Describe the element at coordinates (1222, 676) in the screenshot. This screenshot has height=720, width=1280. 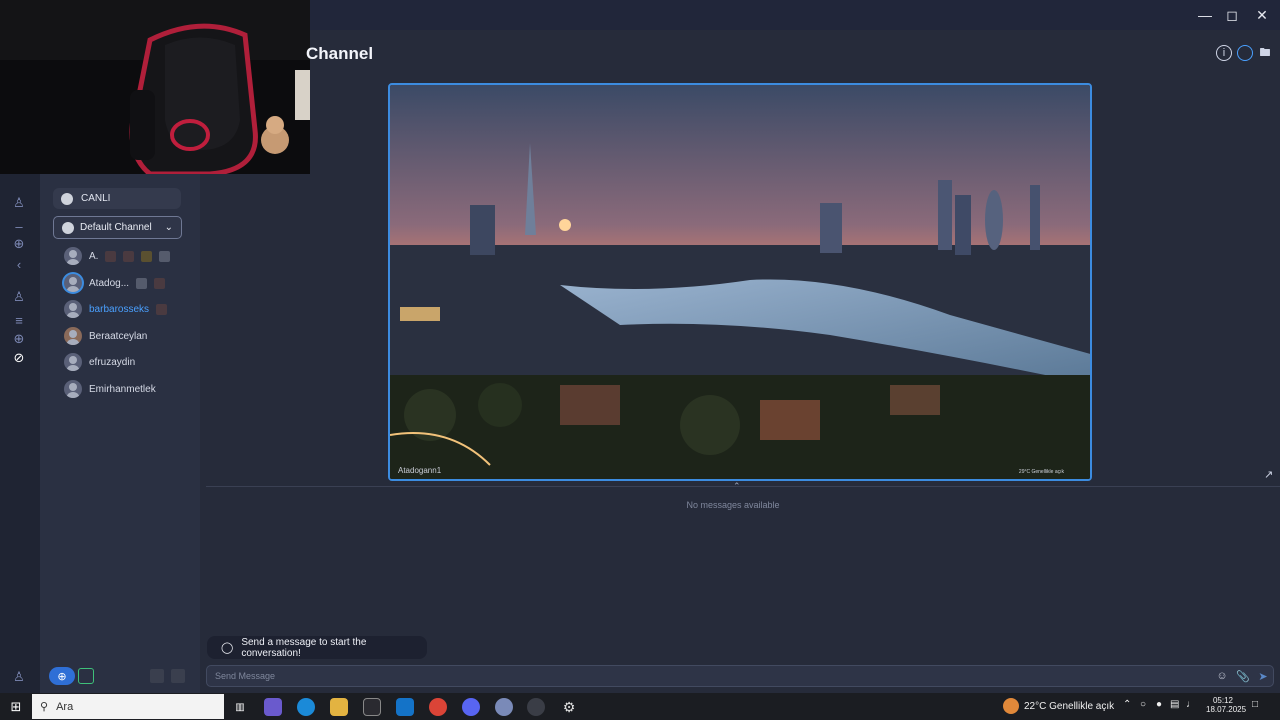
I see `emoji-icon: ☺` at that location.